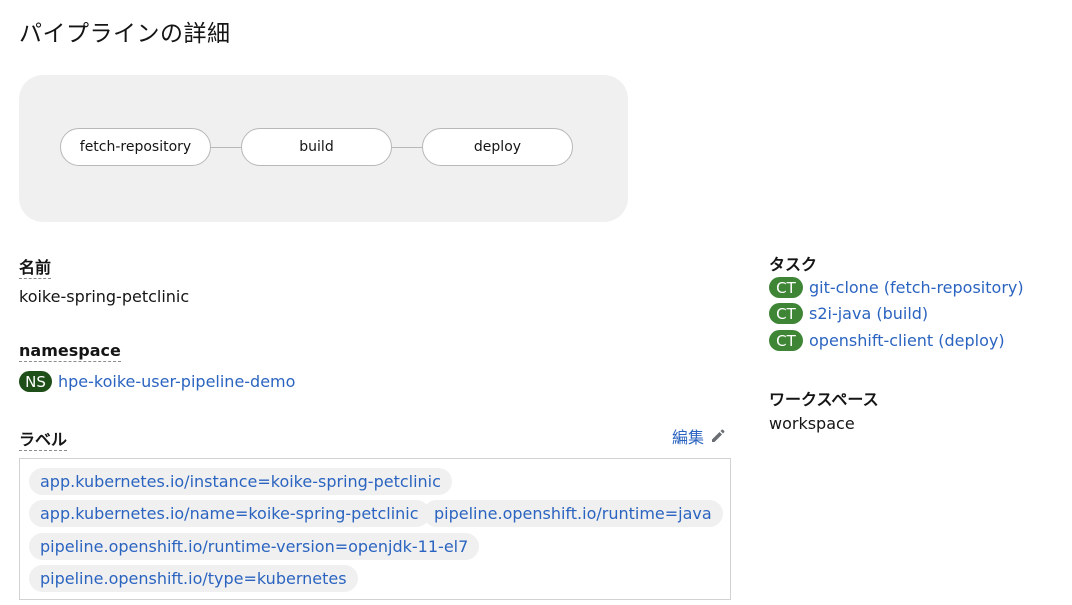 The image size is (1072, 605). What do you see at coordinates (35, 268) in the screenshot?
I see `name-label: 名前` at bounding box center [35, 268].